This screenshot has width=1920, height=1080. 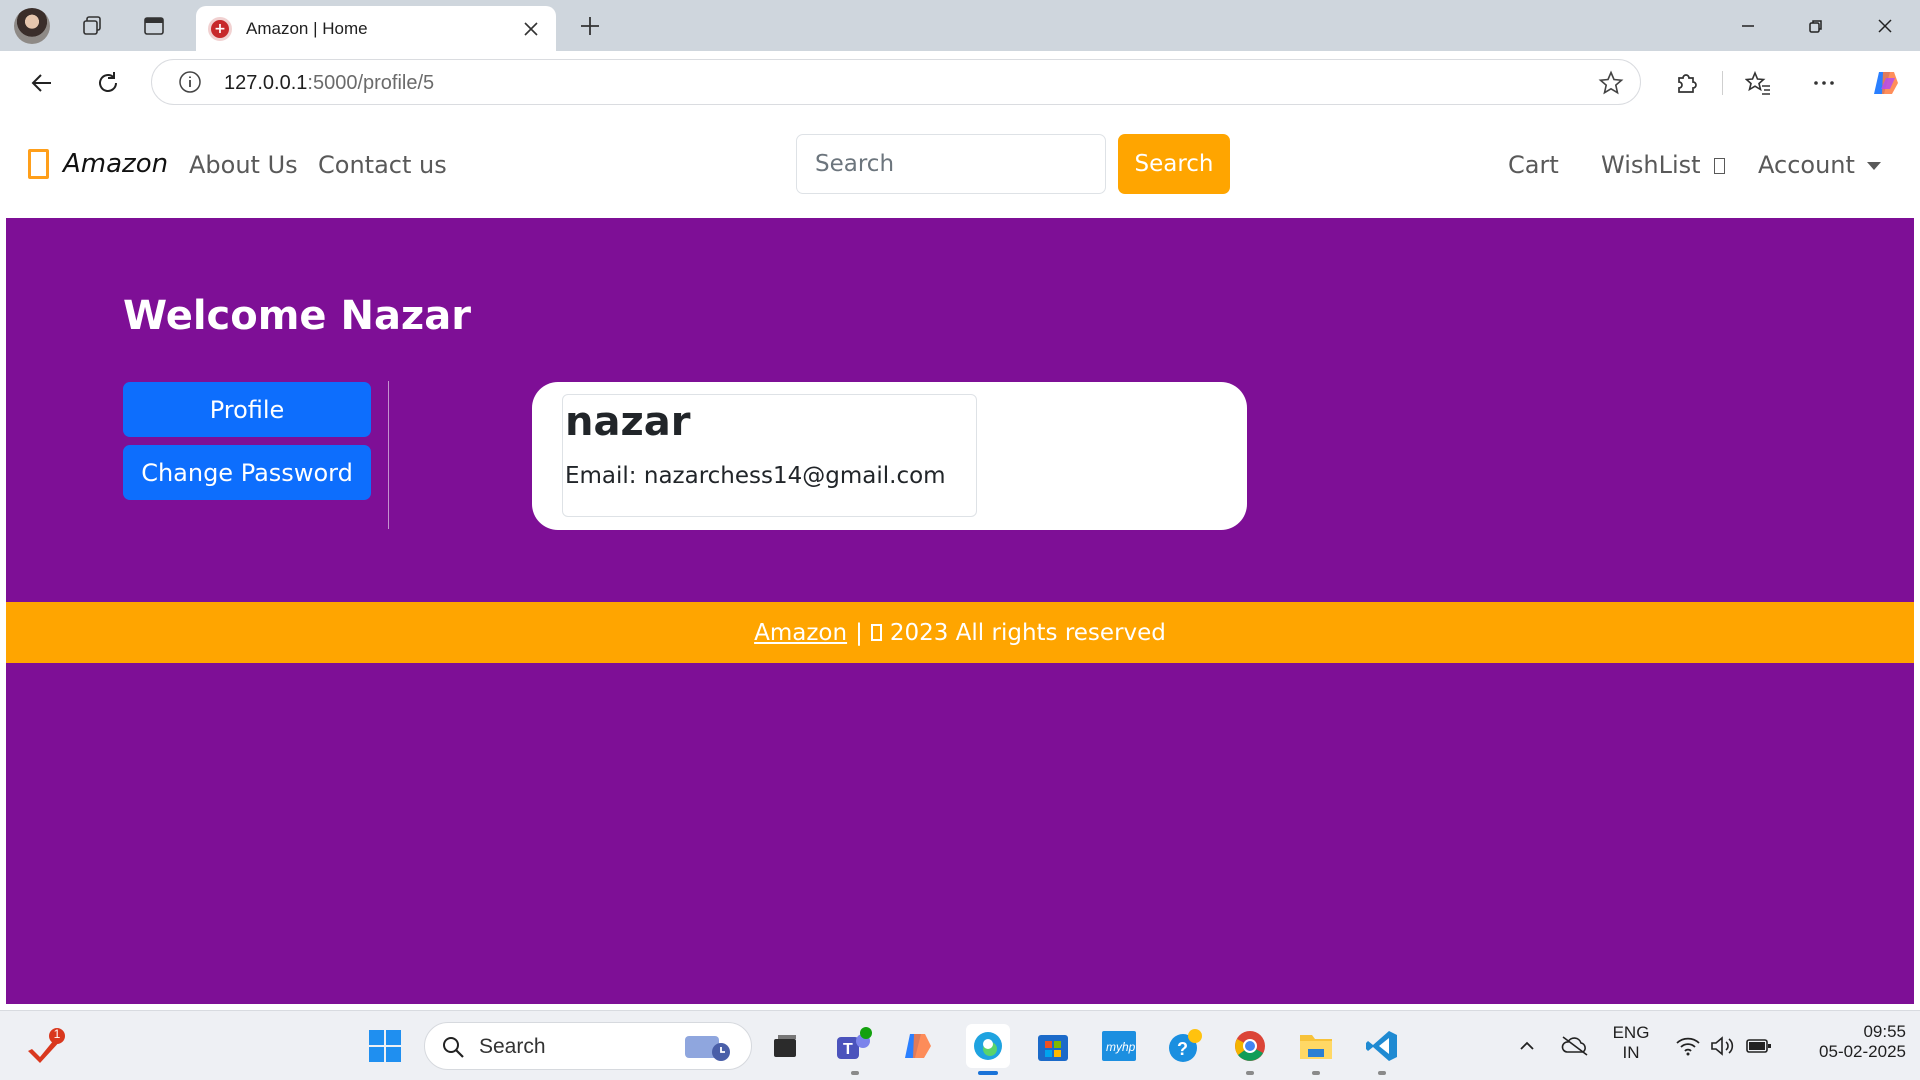 What do you see at coordinates (1527, 1046) in the screenshot?
I see `chevron-up-icon` at bounding box center [1527, 1046].